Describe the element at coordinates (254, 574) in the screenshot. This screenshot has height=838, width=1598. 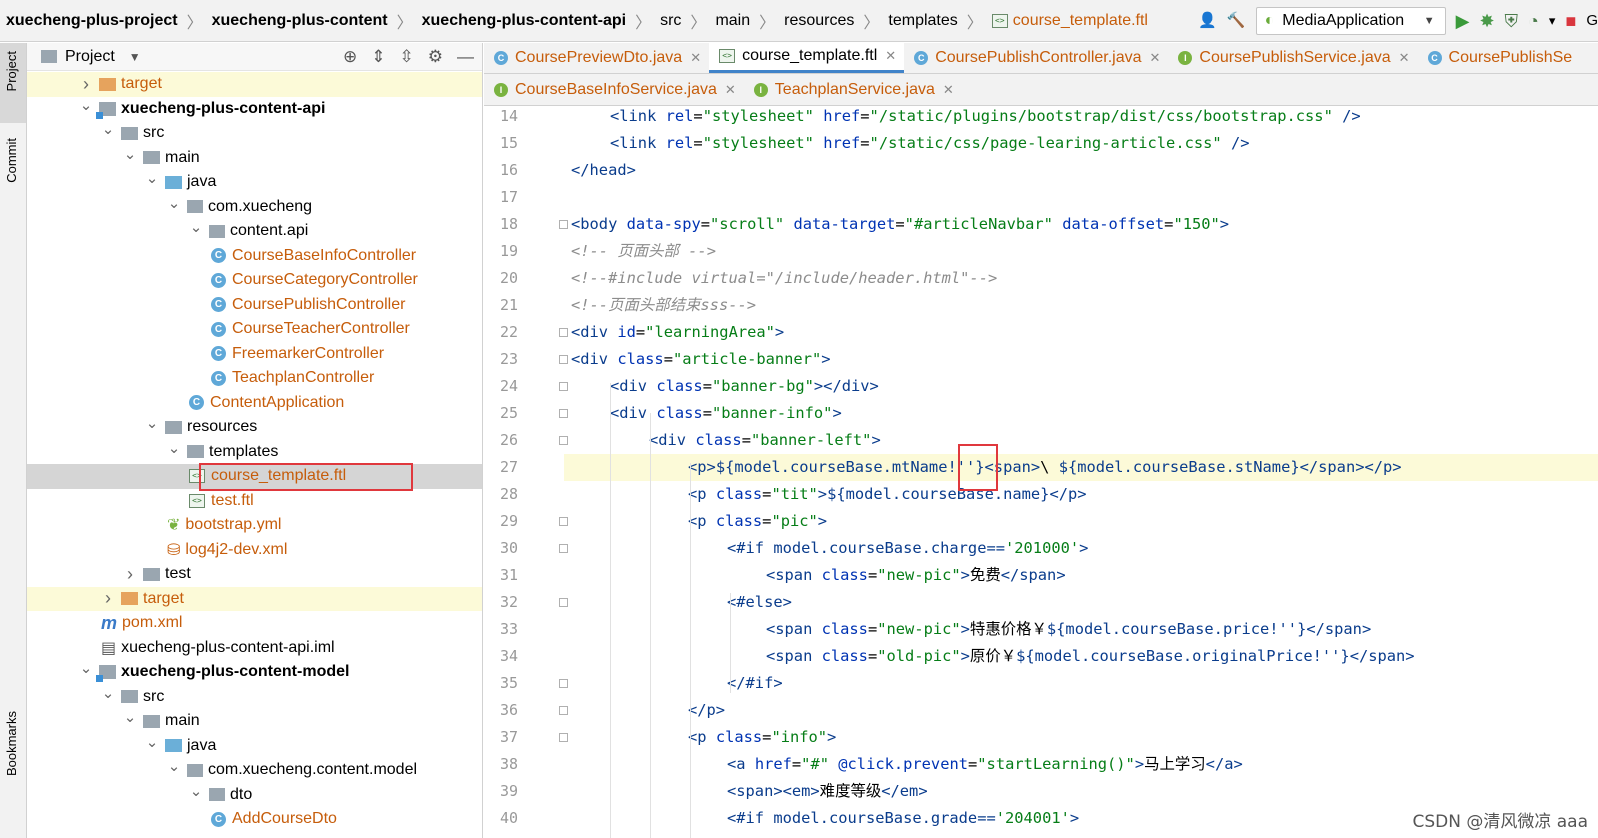
I see `tree-item: › test` at that location.